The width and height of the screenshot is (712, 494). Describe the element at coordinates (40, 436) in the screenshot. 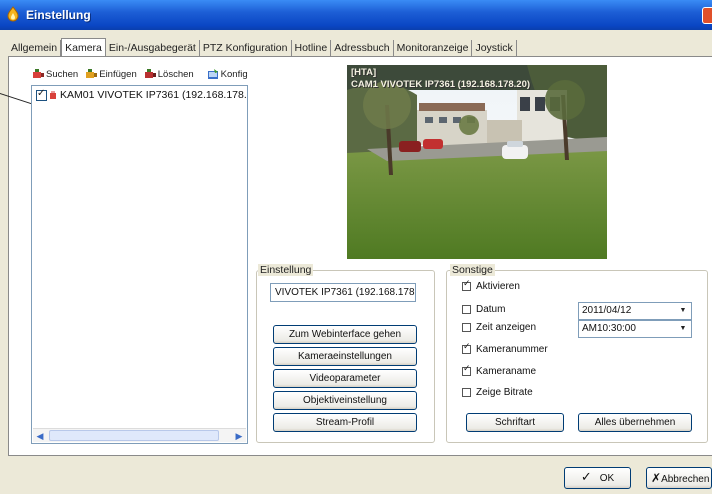

I see `scroll-left-arrow-icon: ◀` at that location.